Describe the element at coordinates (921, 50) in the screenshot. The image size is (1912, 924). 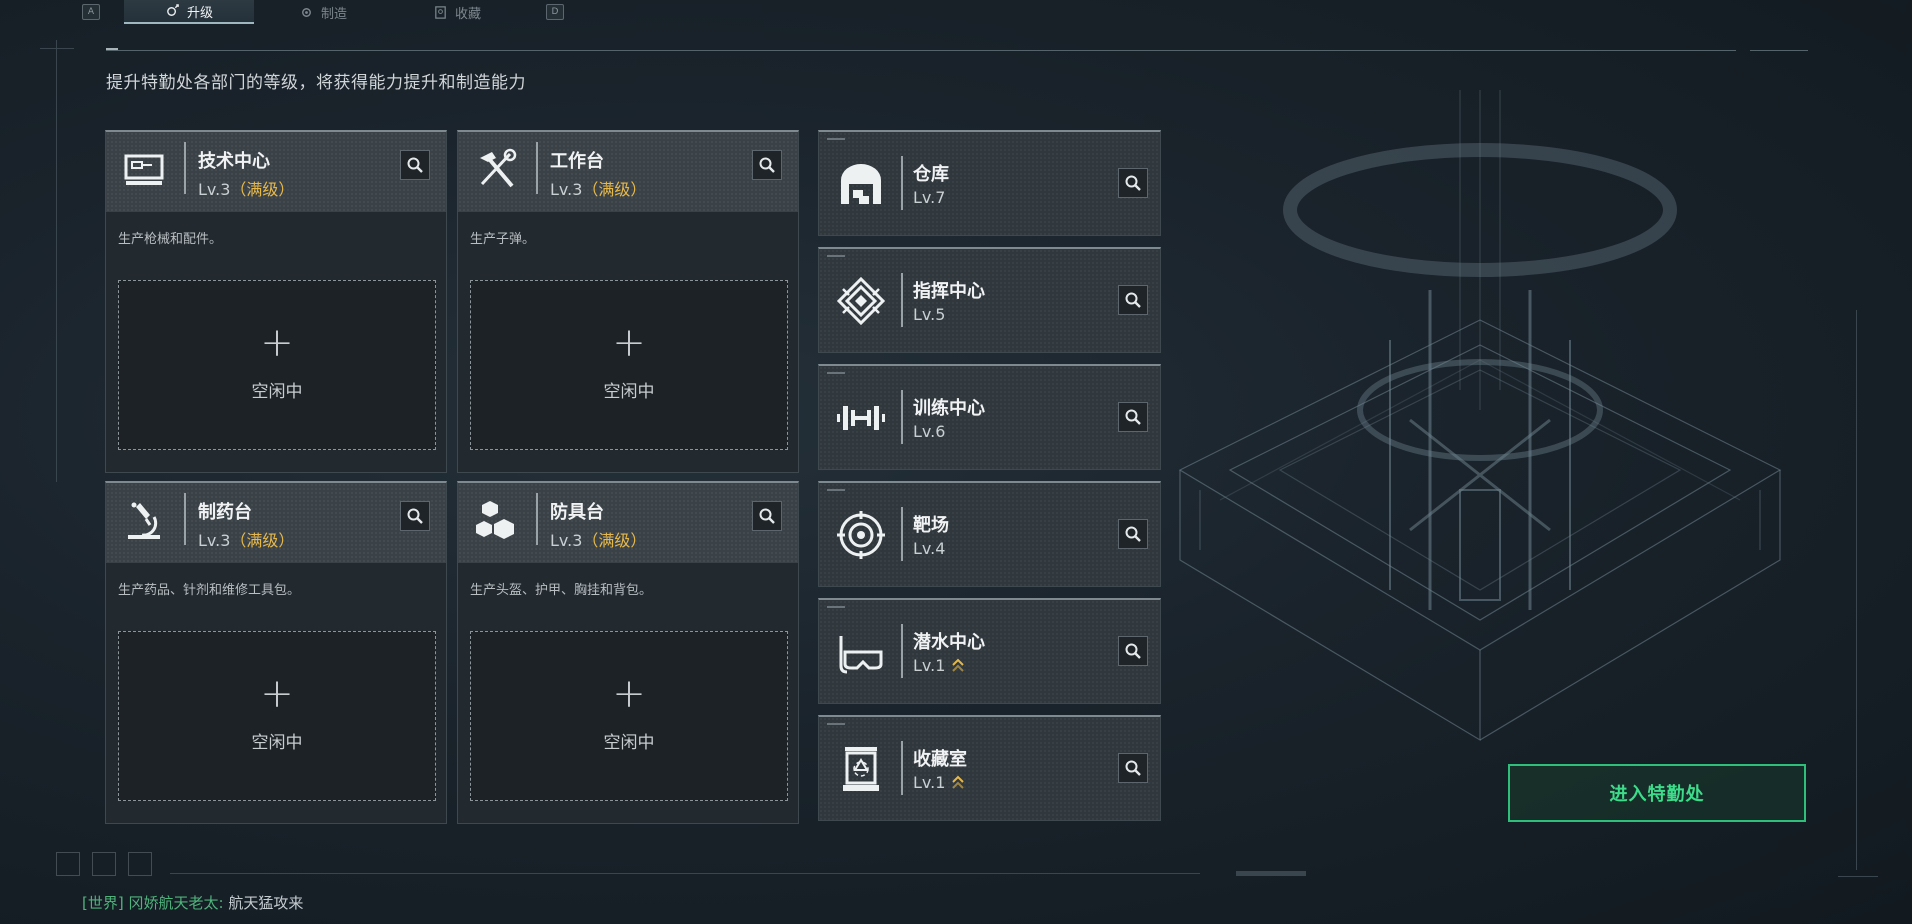
I see `top-divider-line` at that location.